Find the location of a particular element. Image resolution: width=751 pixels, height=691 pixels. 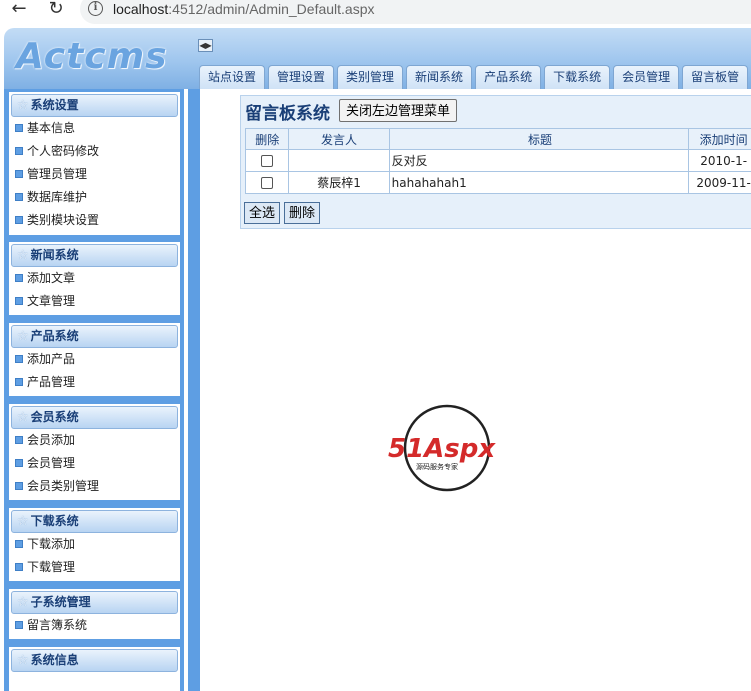

sidebar-section-header: ☆ 产品系统 is located at coordinates (94, 336).